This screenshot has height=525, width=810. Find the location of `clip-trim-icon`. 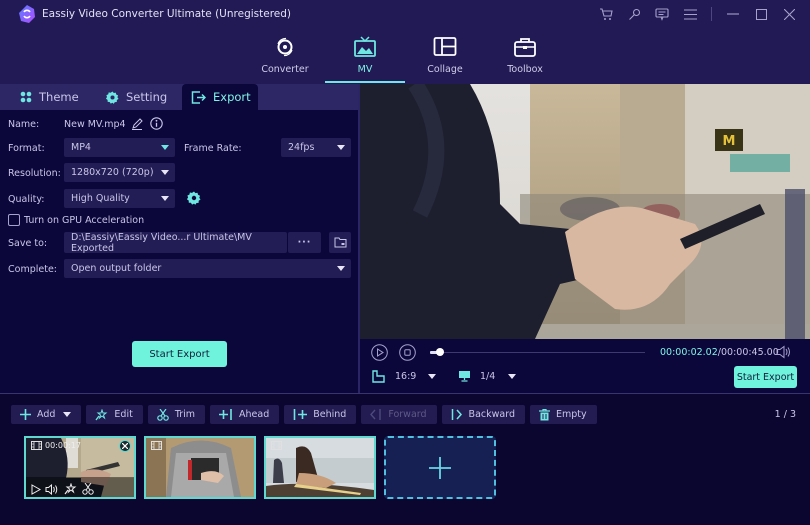

clip-trim-icon is located at coordinates (88, 489).